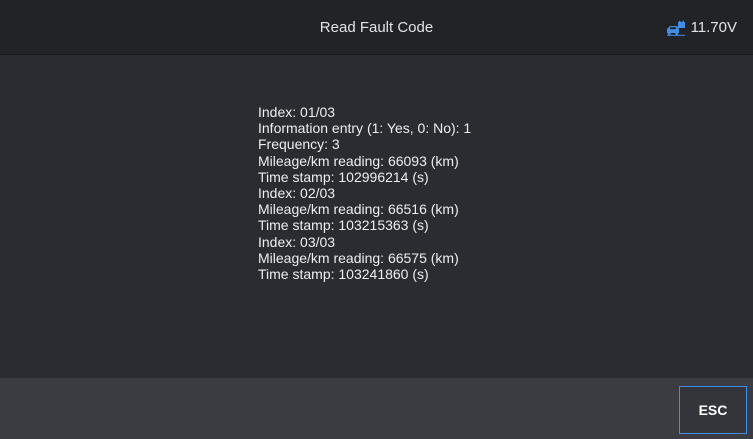  What do you see at coordinates (343, 176) in the screenshot?
I see `detail-line: Time stamp: 102996214 (s)` at bounding box center [343, 176].